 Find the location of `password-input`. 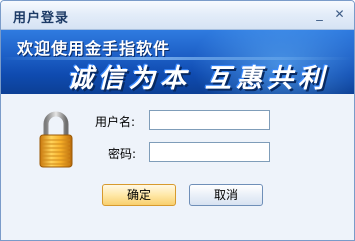

password-input is located at coordinates (209, 152).